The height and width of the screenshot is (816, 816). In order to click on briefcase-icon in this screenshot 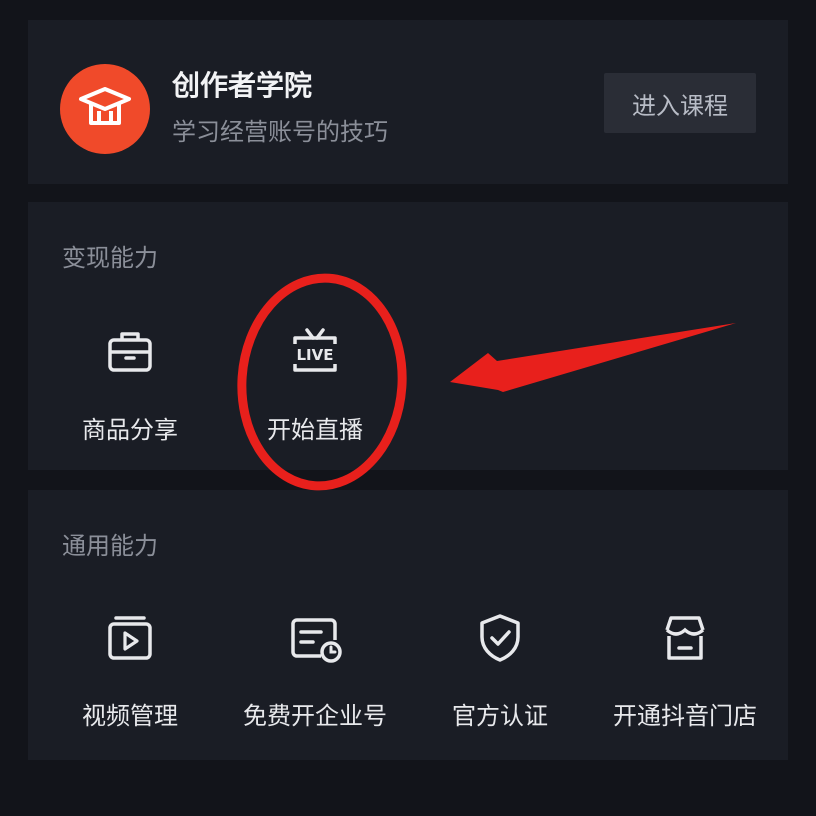, I will do `click(130, 352)`.